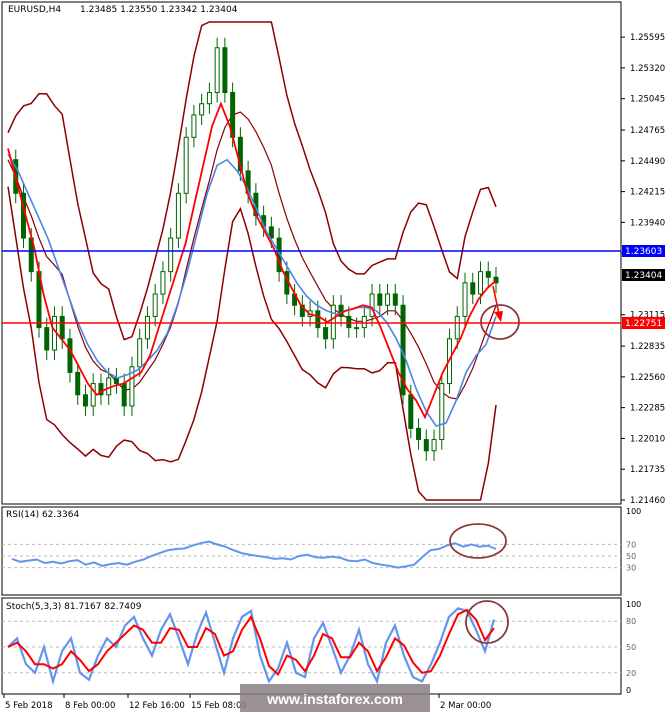 The width and height of the screenshot is (665, 716). Describe the element at coordinates (219, 706) in the screenshot. I see `time-tick-label: 15 Feb 08:00` at that location.